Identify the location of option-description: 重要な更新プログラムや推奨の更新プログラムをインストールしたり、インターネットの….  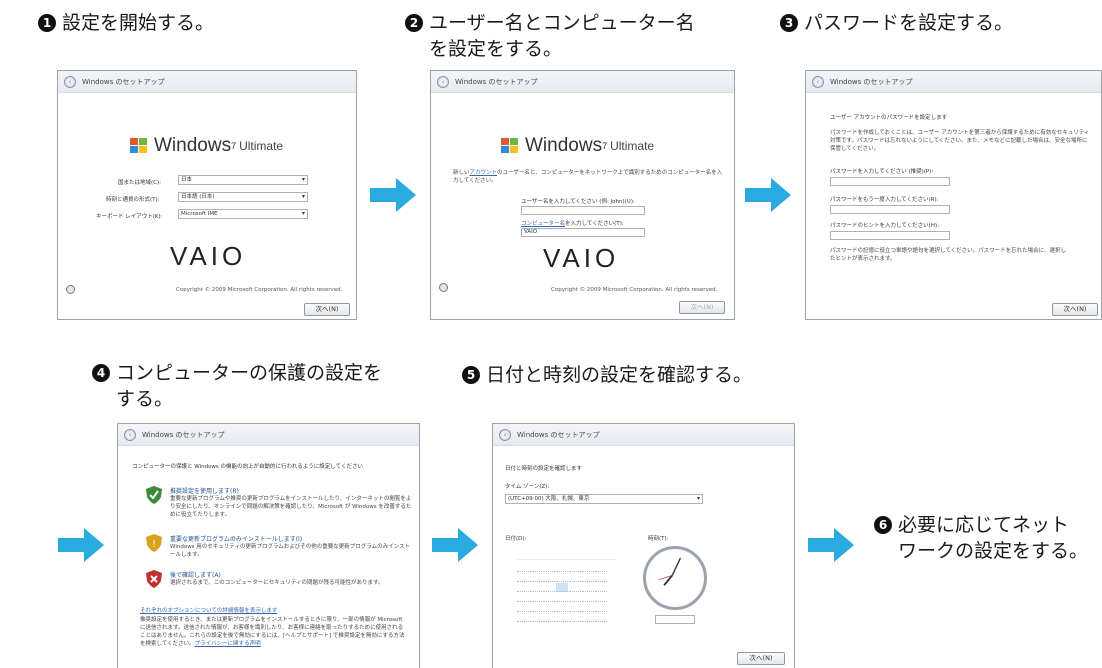
(291, 507).